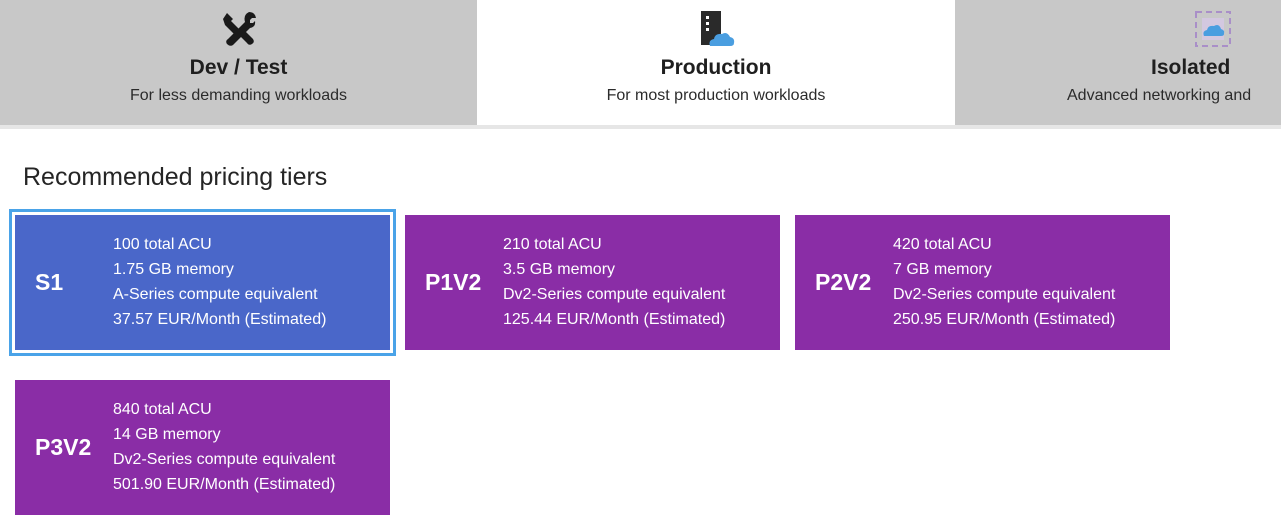 The height and width of the screenshot is (523, 1281). Describe the element at coordinates (238, 67) in the screenshot. I see `tab-title: Dev / Test` at that location.